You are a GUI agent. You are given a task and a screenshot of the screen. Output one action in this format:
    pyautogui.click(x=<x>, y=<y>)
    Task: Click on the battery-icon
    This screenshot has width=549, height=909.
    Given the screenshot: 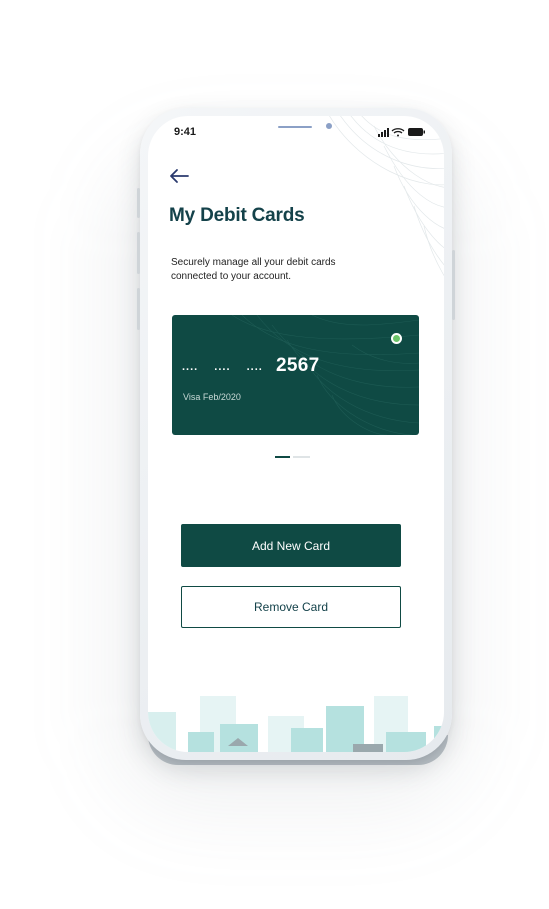 What is the action you would take?
    pyautogui.click(x=416, y=132)
    